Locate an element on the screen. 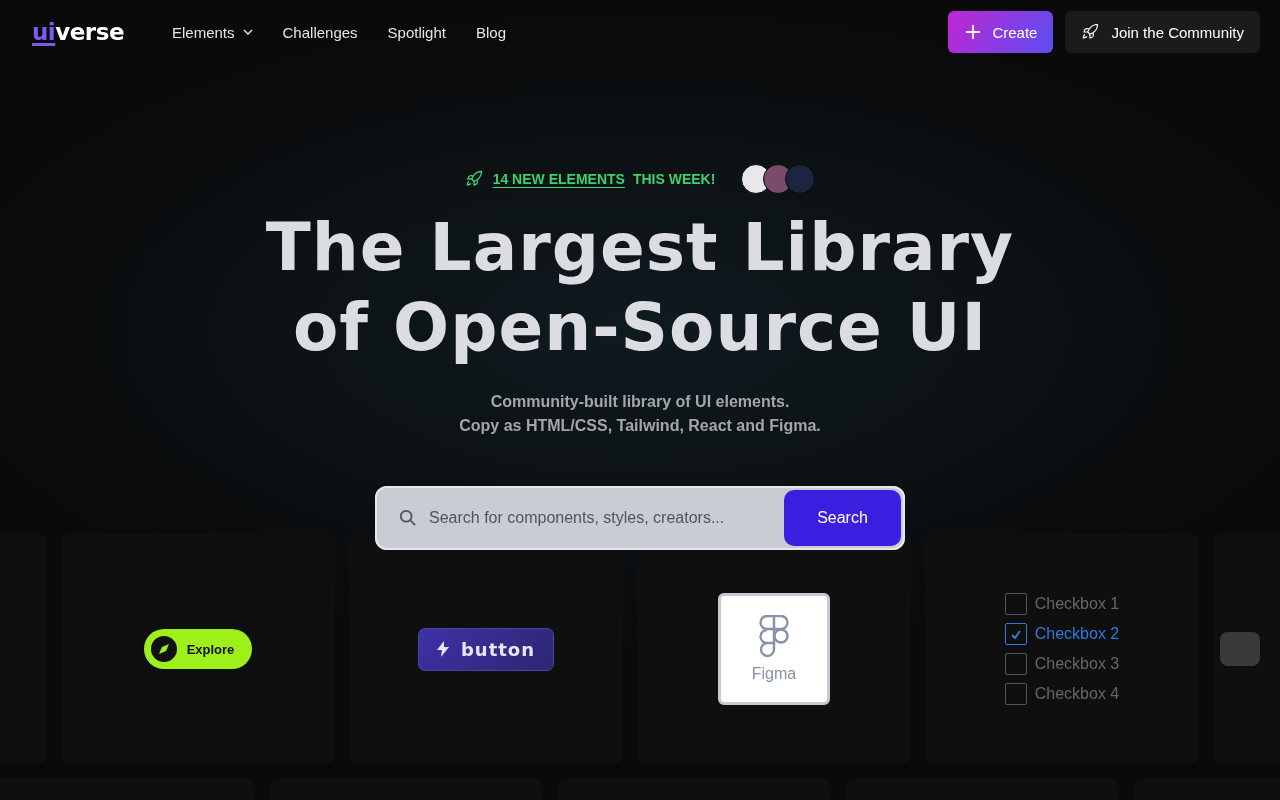  nav-link: Challenges is located at coordinates (320, 32).